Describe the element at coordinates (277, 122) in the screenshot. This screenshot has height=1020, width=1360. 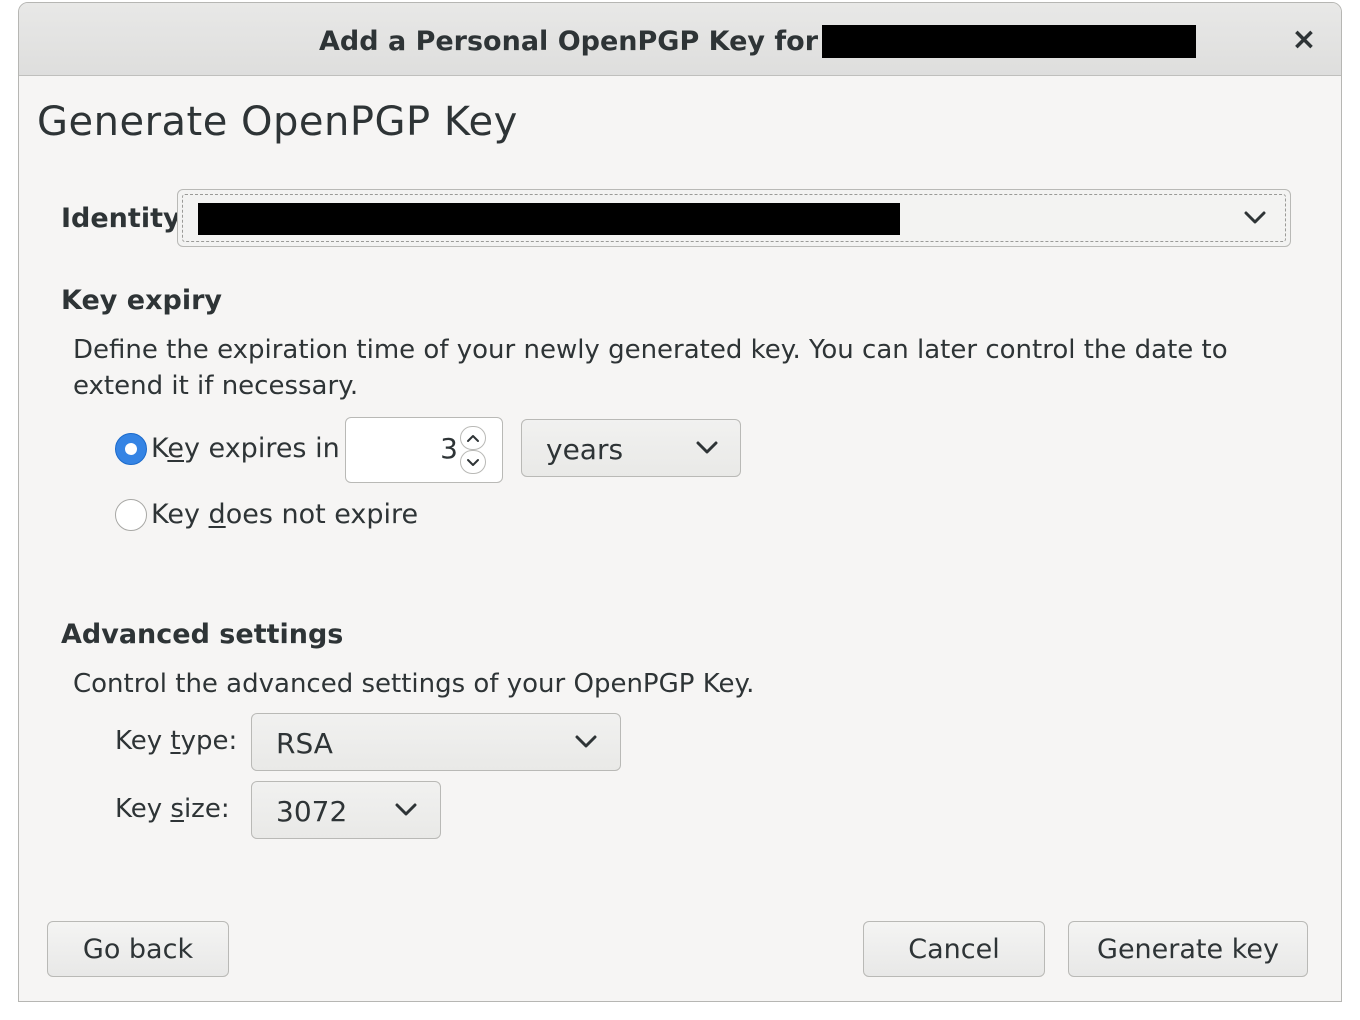
I see `page-title: Generate OpenPGP Key` at that location.